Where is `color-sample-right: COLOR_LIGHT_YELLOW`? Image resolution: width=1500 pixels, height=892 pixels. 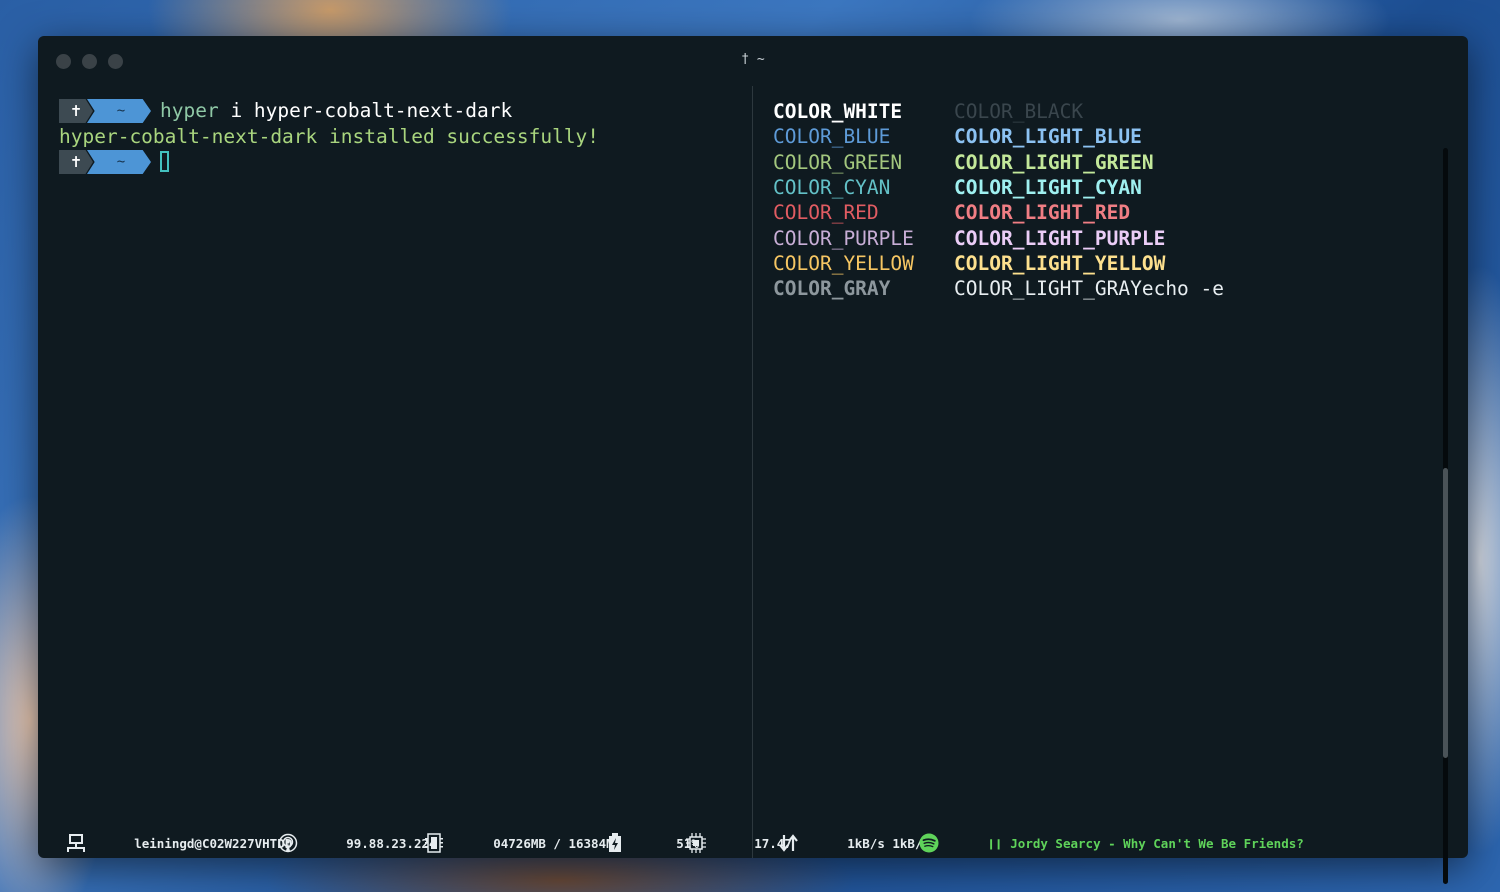
color-sample-right: COLOR_LIGHT_YELLOW is located at coordinates (1060, 263).